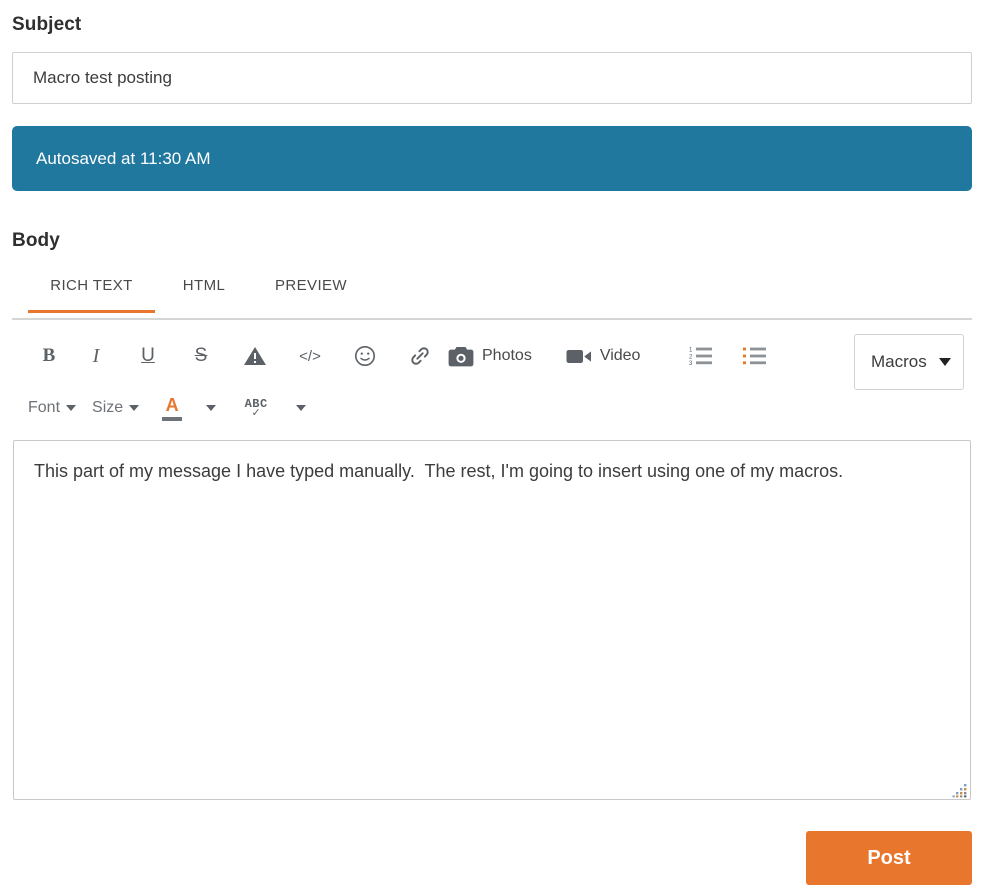 This screenshot has height=891, width=984. I want to click on code-icon: </>, so click(310, 356).